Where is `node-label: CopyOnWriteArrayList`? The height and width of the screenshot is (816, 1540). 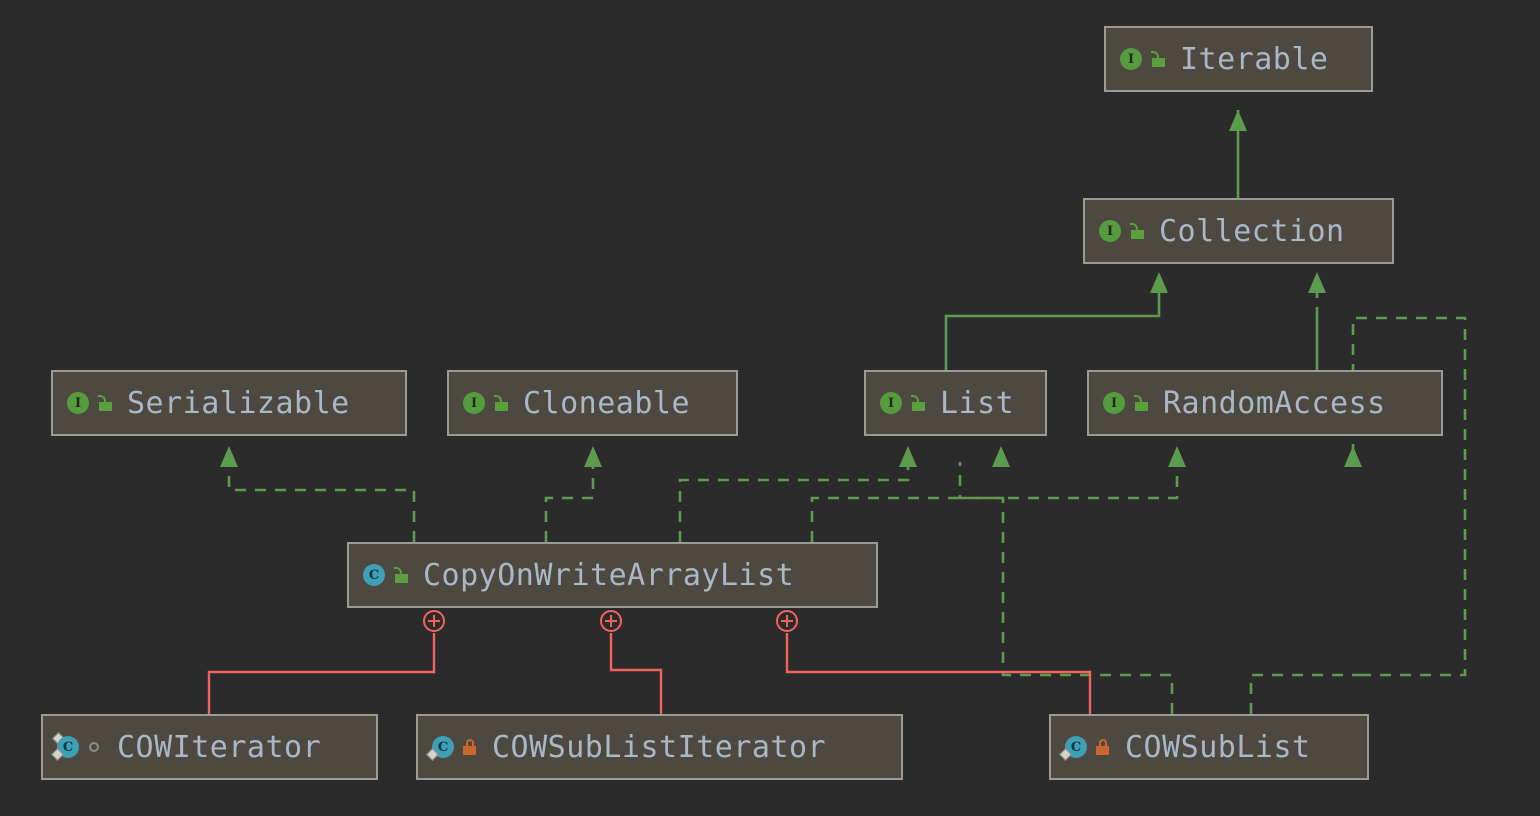 node-label: CopyOnWriteArrayList is located at coordinates (609, 575).